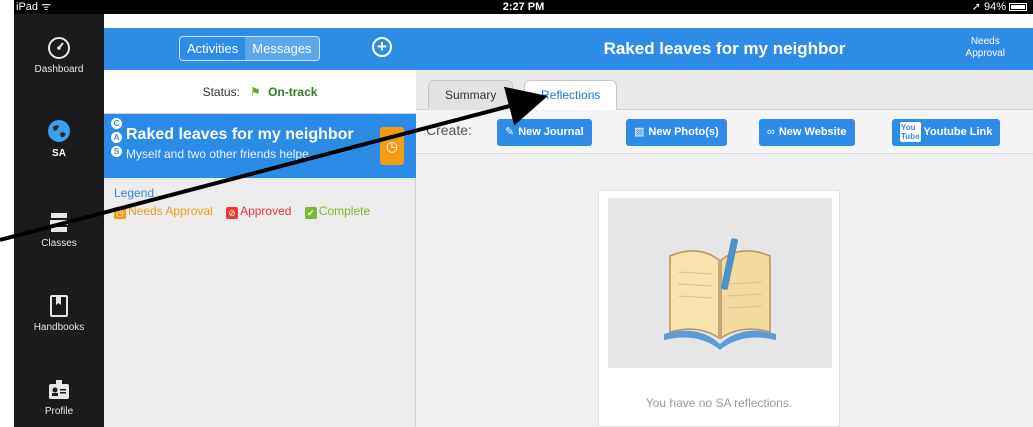  I want to click on status-value: On-track, so click(293, 92).